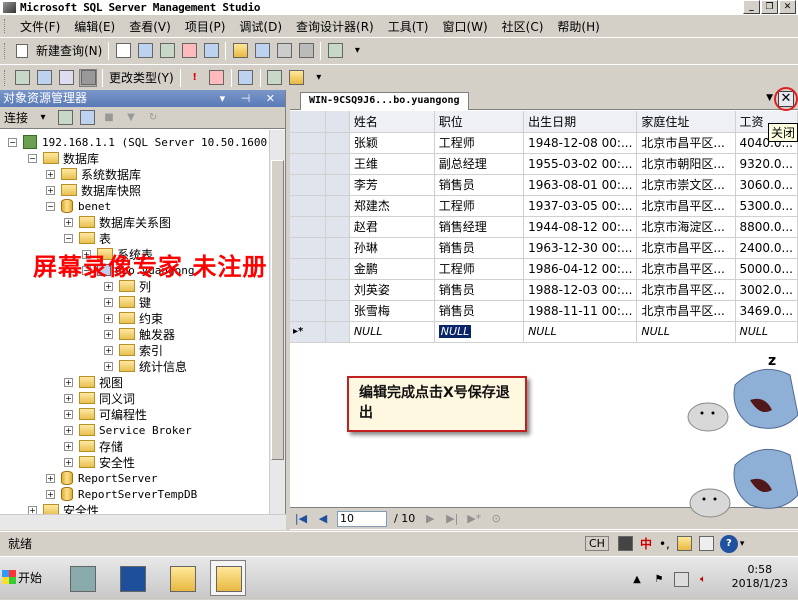 This screenshot has width=798, height=600. Describe the element at coordinates (145, 51) in the screenshot. I see `mdx-query-icon` at that location.